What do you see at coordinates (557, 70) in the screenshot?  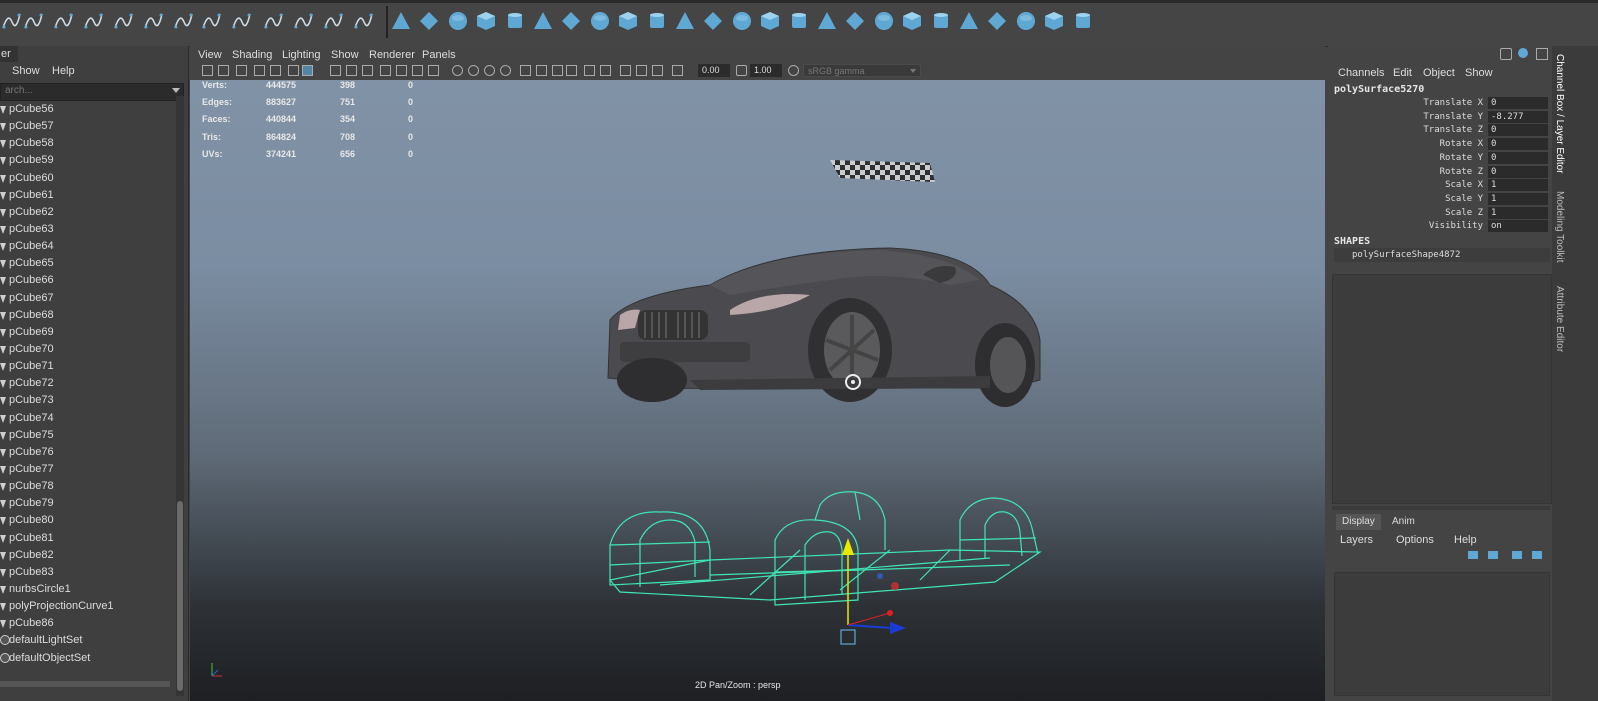 I see `depth-of-field-icon` at bounding box center [557, 70].